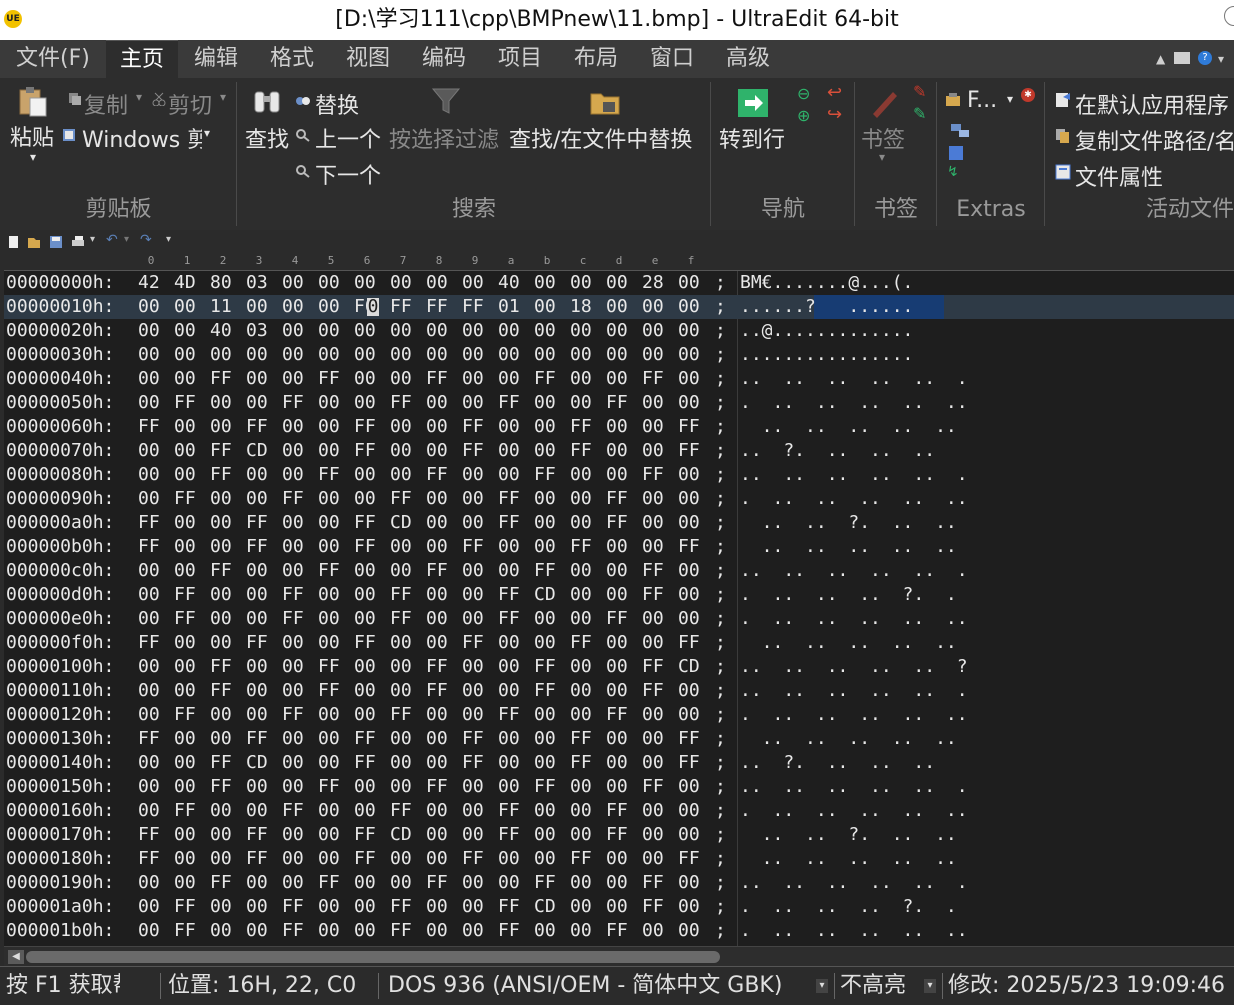 The width and height of the screenshot is (1234, 1005). Describe the element at coordinates (848, 835) in the screenshot. I see `hex-row-ascii: .. .. ?. .. ..` at that location.